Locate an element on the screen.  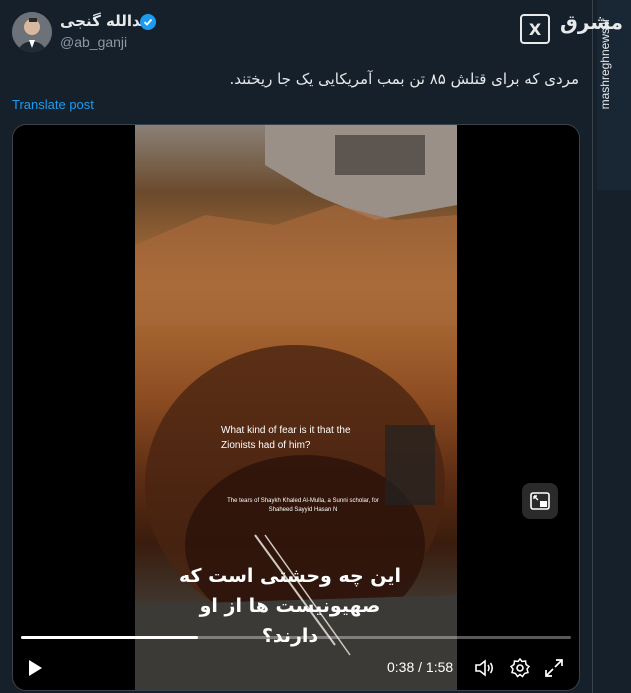
avatar is located at coordinates (32, 32).